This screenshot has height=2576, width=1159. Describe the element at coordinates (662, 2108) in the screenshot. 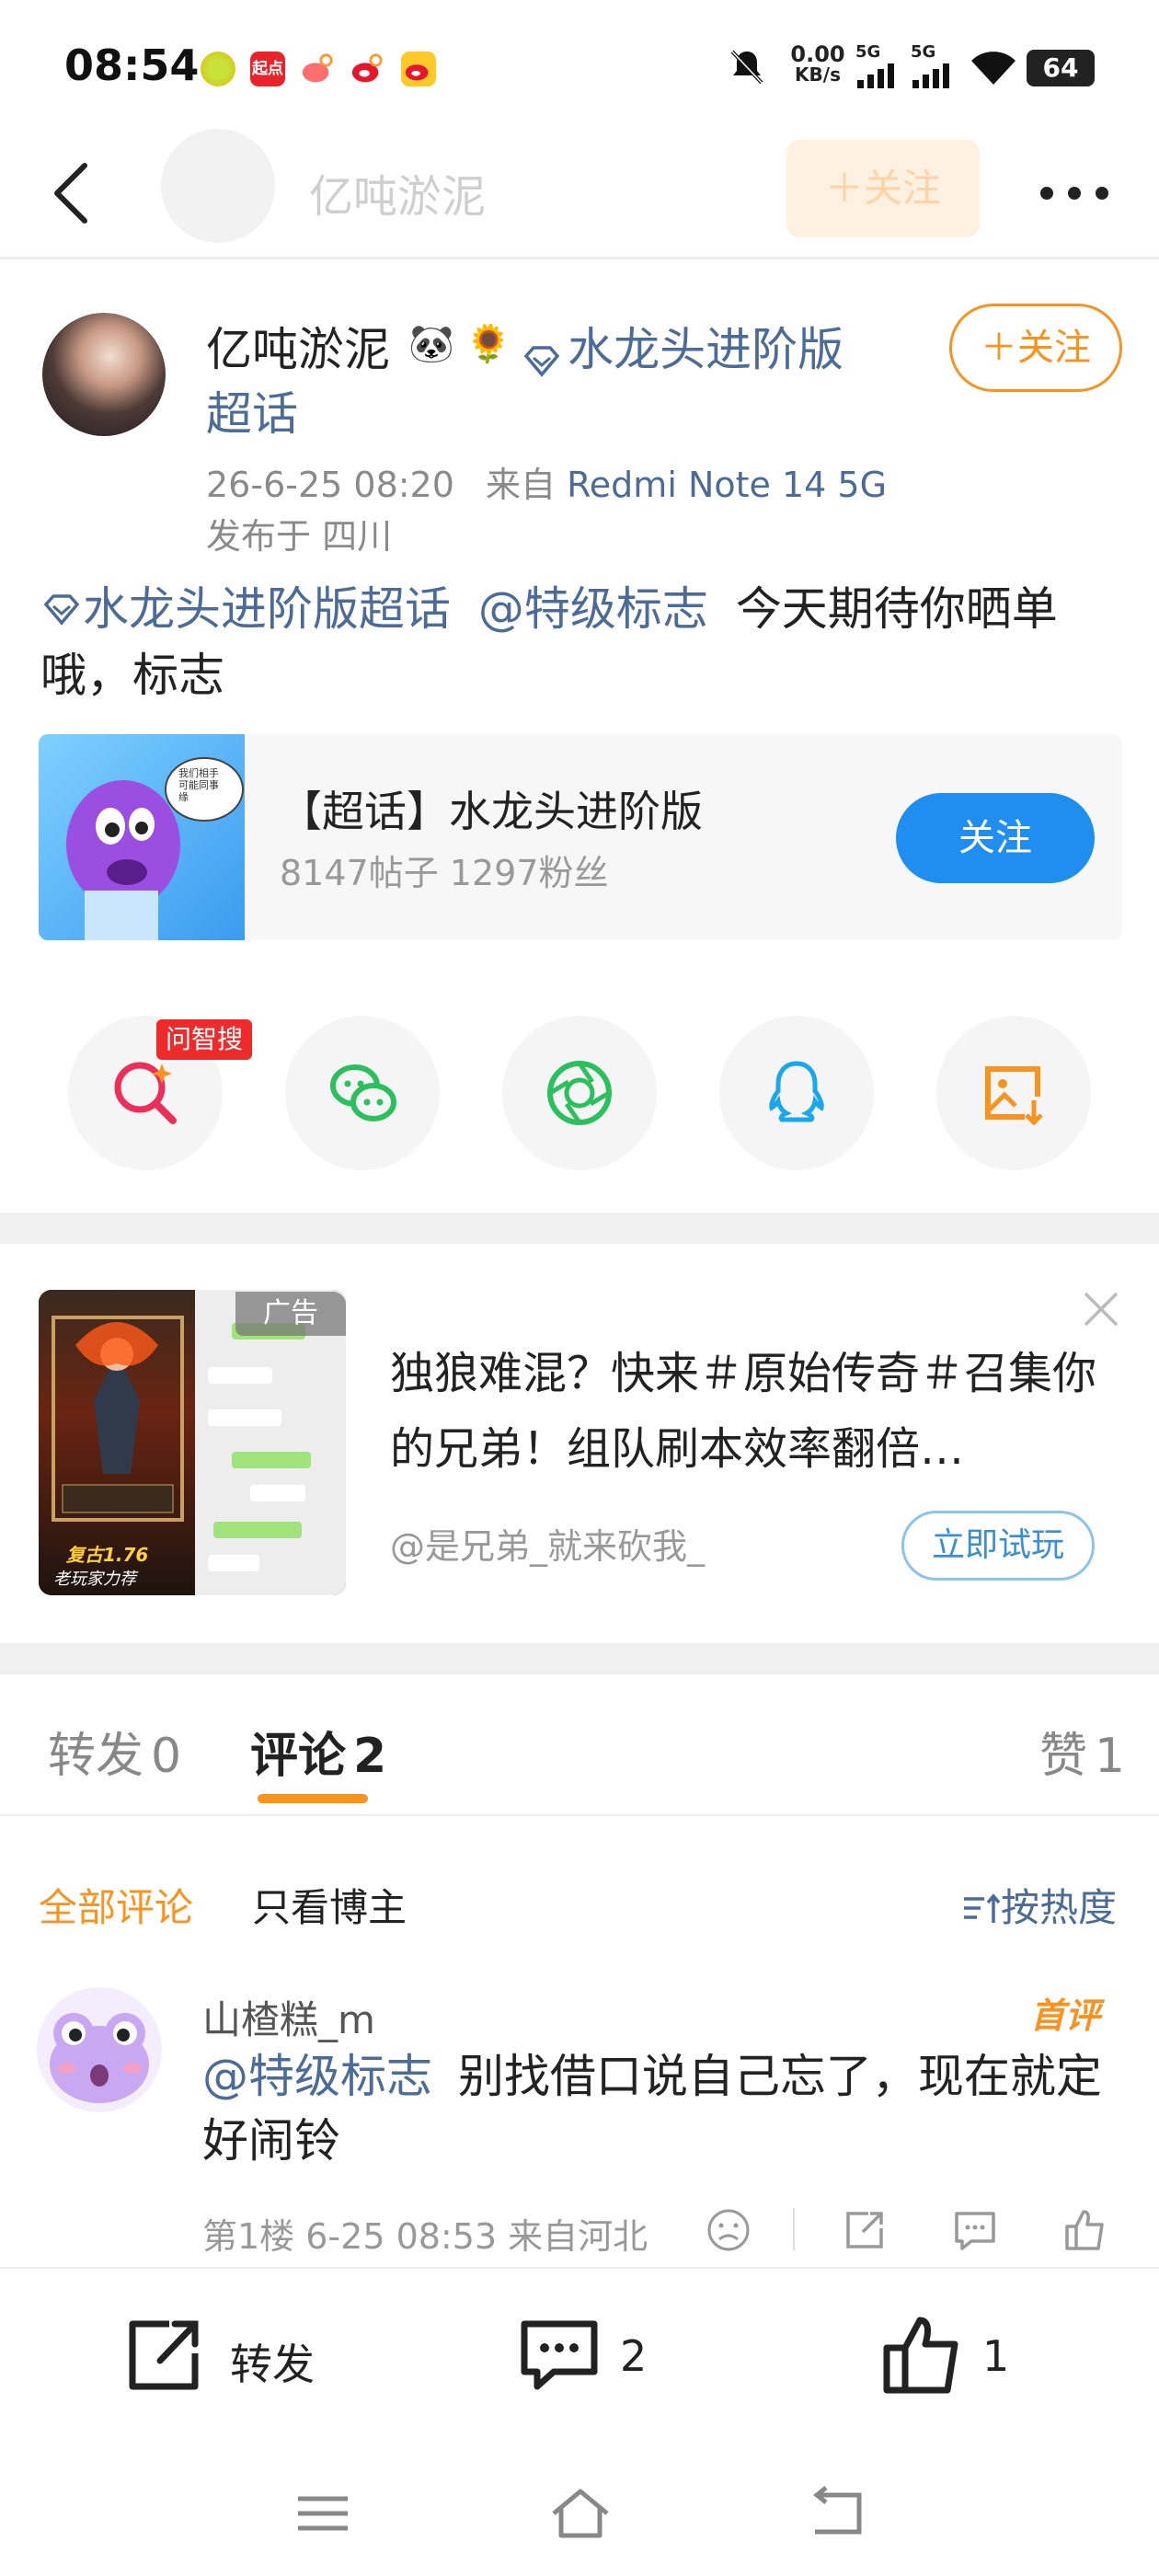

I see `comment-text: @特级标志 别找借口说自己忘了，现在就定好闹铃` at that location.